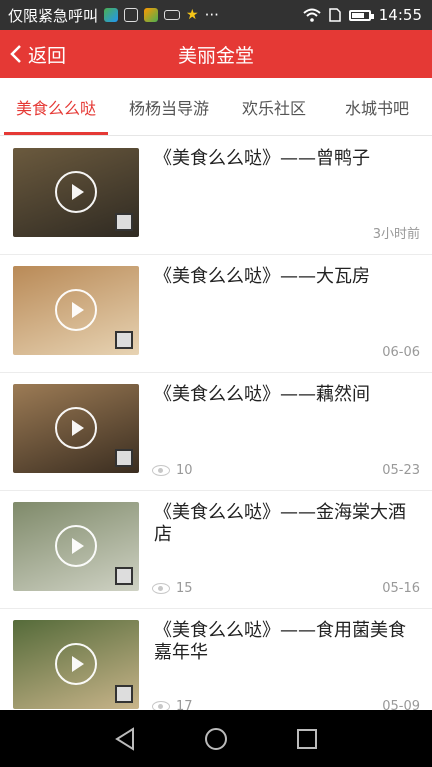 The image size is (432, 767). What do you see at coordinates (184, 588) in the screenshot?
I see `view-count: 15` at bounding box center [184, 588].